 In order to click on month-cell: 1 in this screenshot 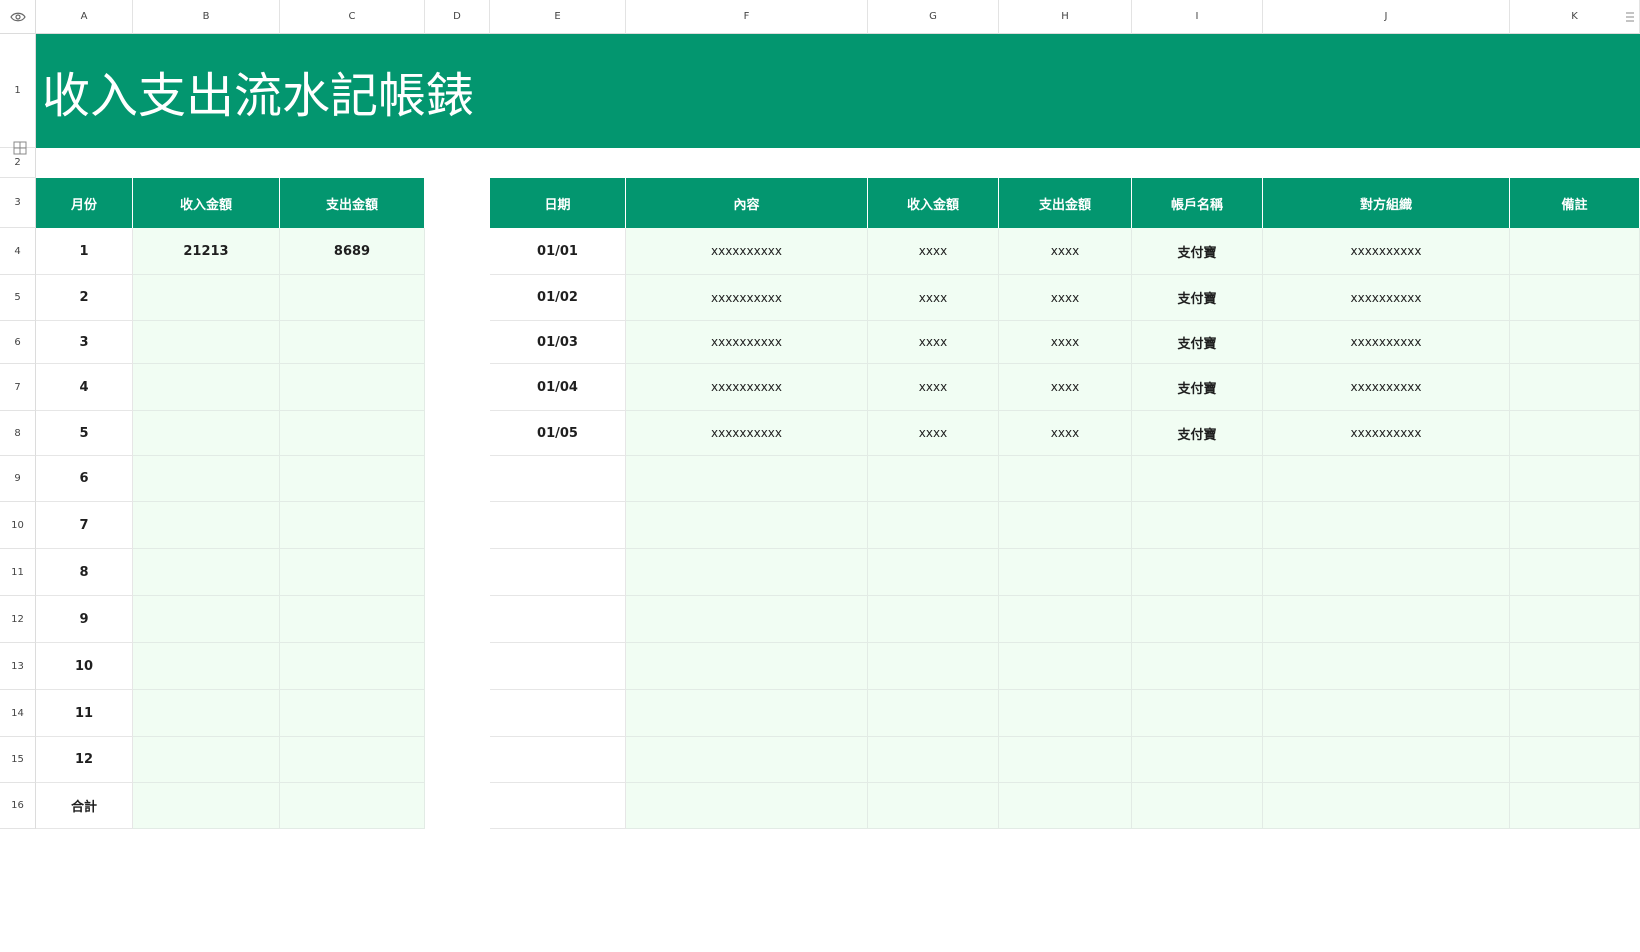, I will do `click(84, 251)`.